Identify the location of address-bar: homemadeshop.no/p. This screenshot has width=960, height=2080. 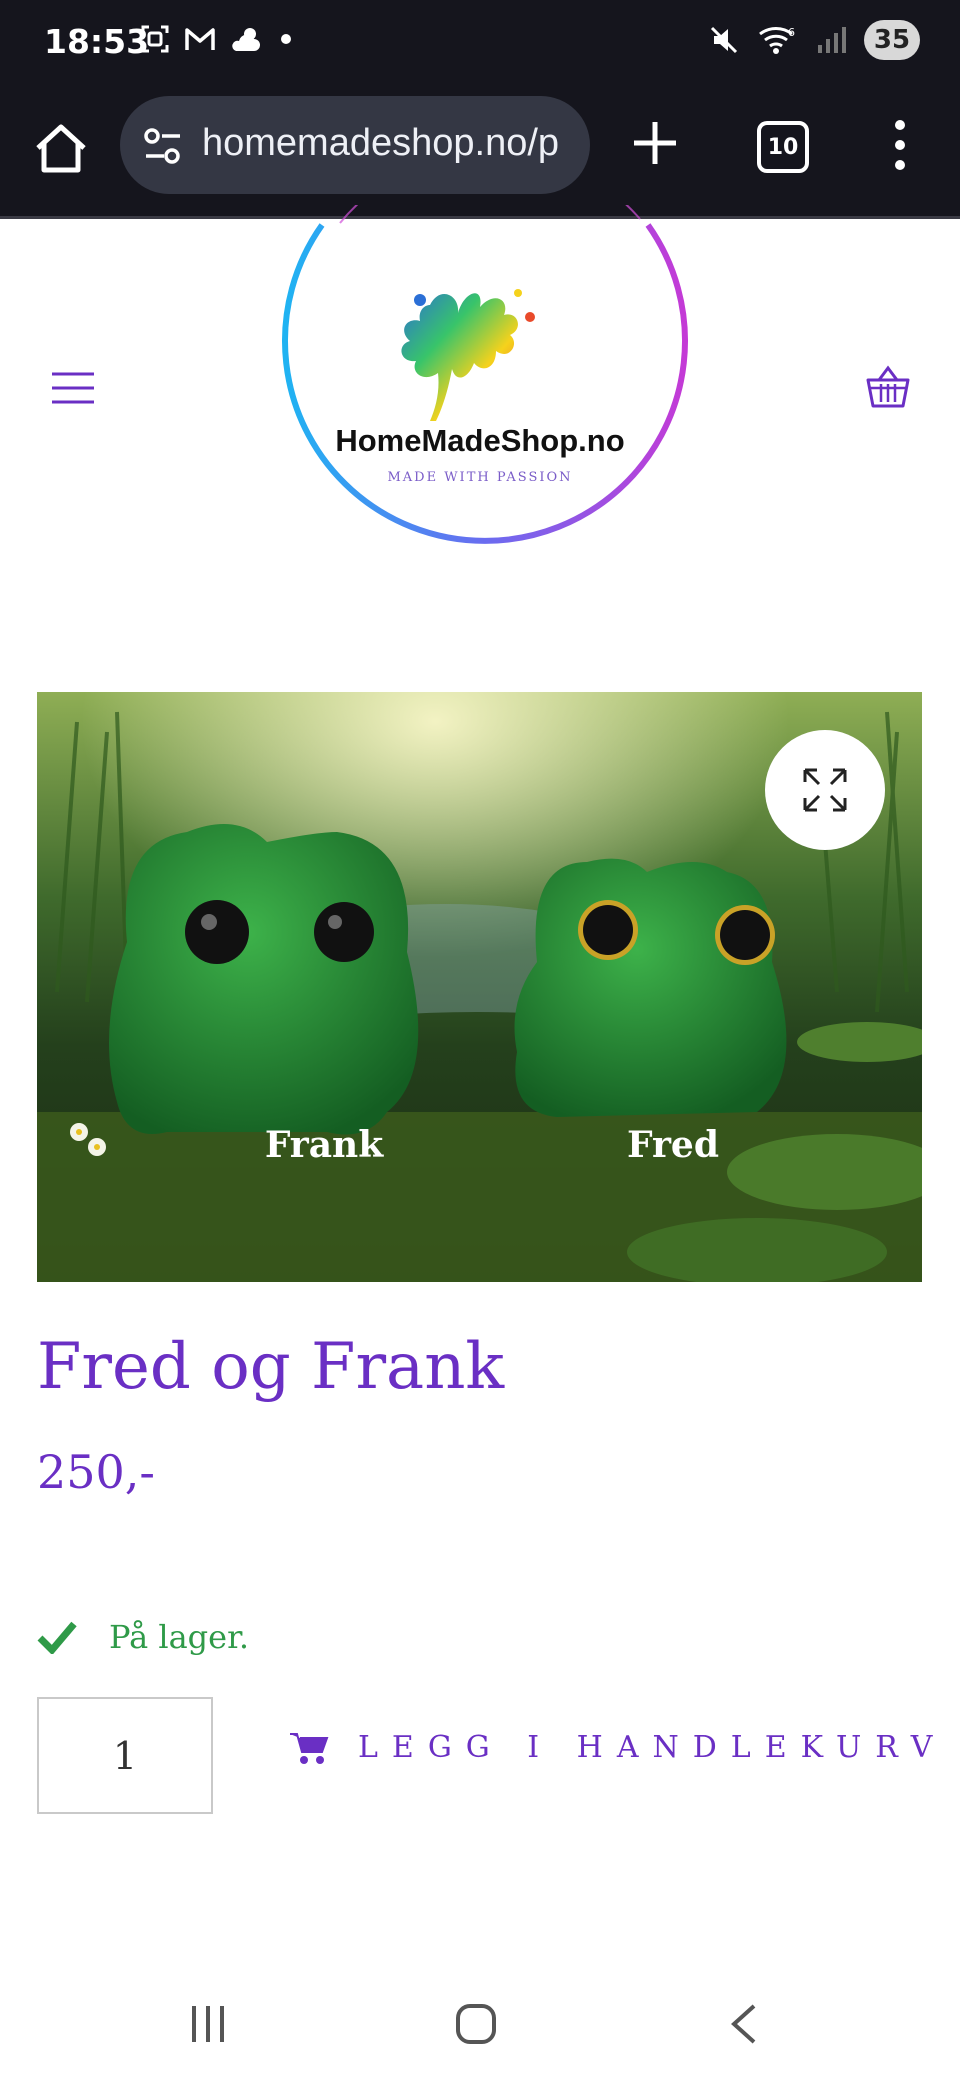
(355, 145).